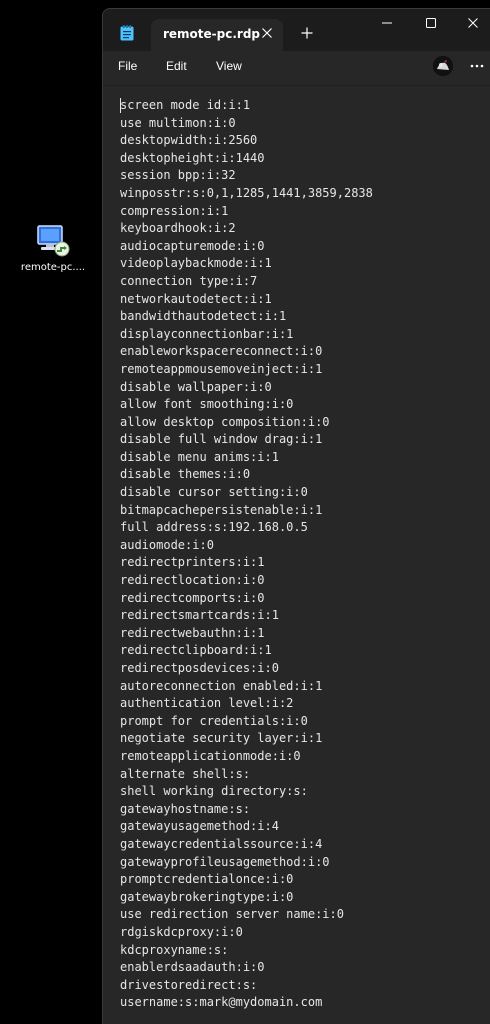 The height and width of the screenshot is (1024, 490). I want to click on tab-remote-pc: remote-pc.rdp, so click(217, 35).